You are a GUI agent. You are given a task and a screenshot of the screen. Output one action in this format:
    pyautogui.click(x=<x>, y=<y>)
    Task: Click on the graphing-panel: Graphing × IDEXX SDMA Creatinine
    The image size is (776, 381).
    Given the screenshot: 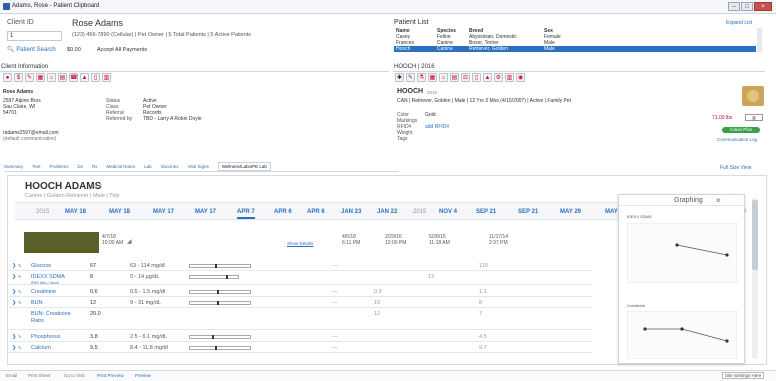 What is the action you would take?
    pyautogui.click(x=681, y=279)
    